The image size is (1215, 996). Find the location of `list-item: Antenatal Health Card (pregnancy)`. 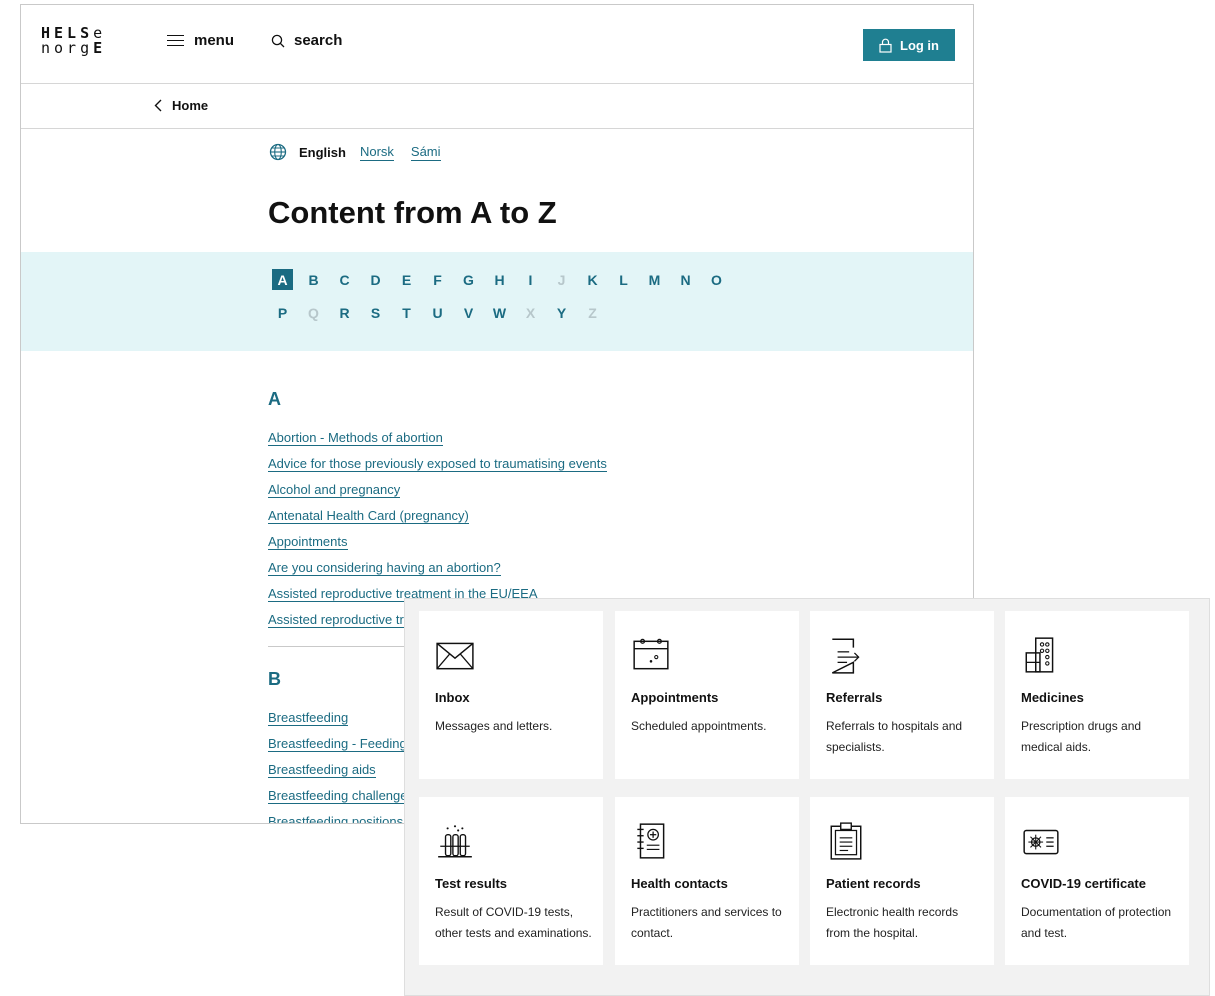

list-item: Antenatal Health Card (pregnancy) is located at coordinates (437, 520).